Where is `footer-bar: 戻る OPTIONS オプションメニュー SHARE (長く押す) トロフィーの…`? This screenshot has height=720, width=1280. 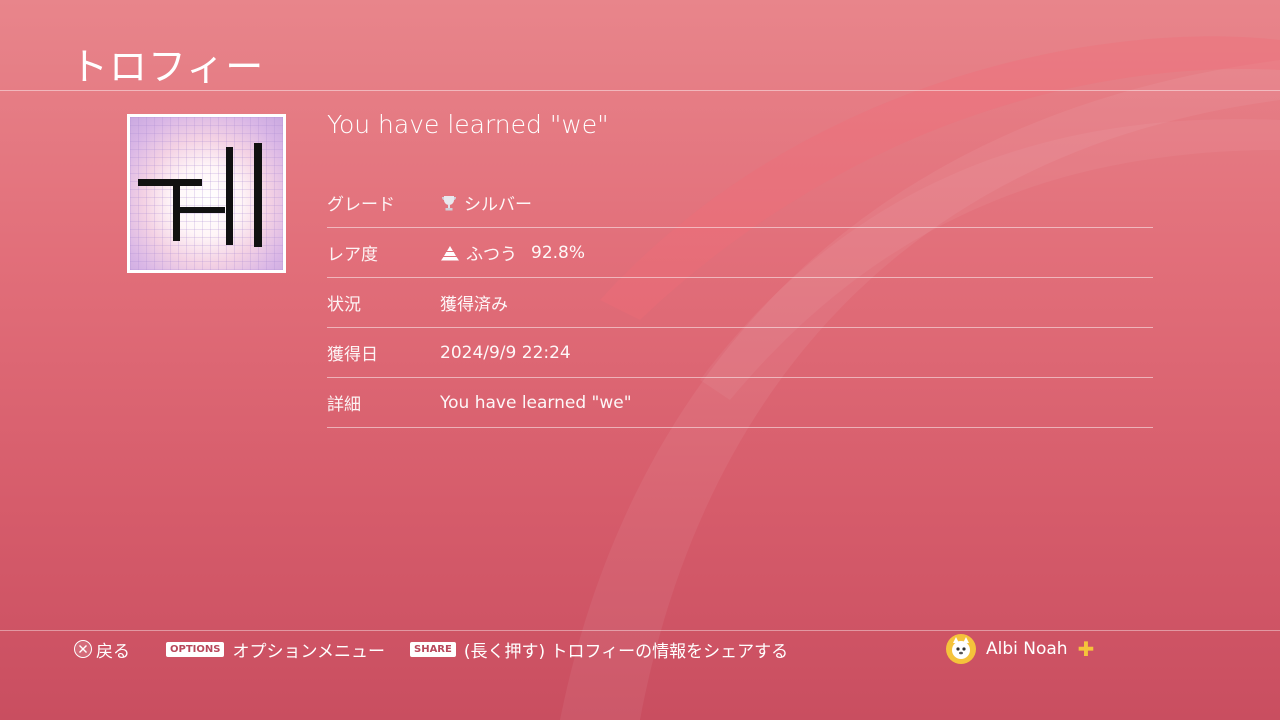 footer-bar: 戻る OPTIONS オプションメニュー SHARE (長く押す) トロフィーの… is located at coordinates (640, 649).